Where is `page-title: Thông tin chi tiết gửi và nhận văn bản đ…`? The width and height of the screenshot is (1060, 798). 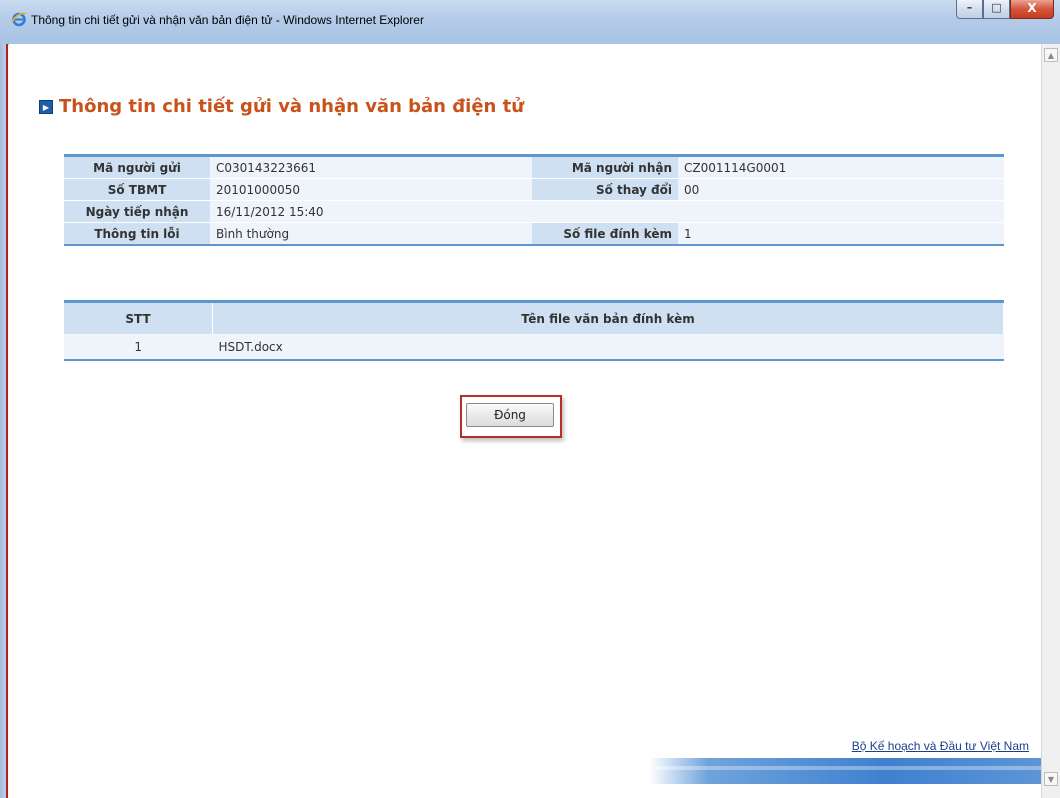 page-title: Thông tin chi tiết gửi và nhận văn bản đ… is located at coordinates (292, 106).